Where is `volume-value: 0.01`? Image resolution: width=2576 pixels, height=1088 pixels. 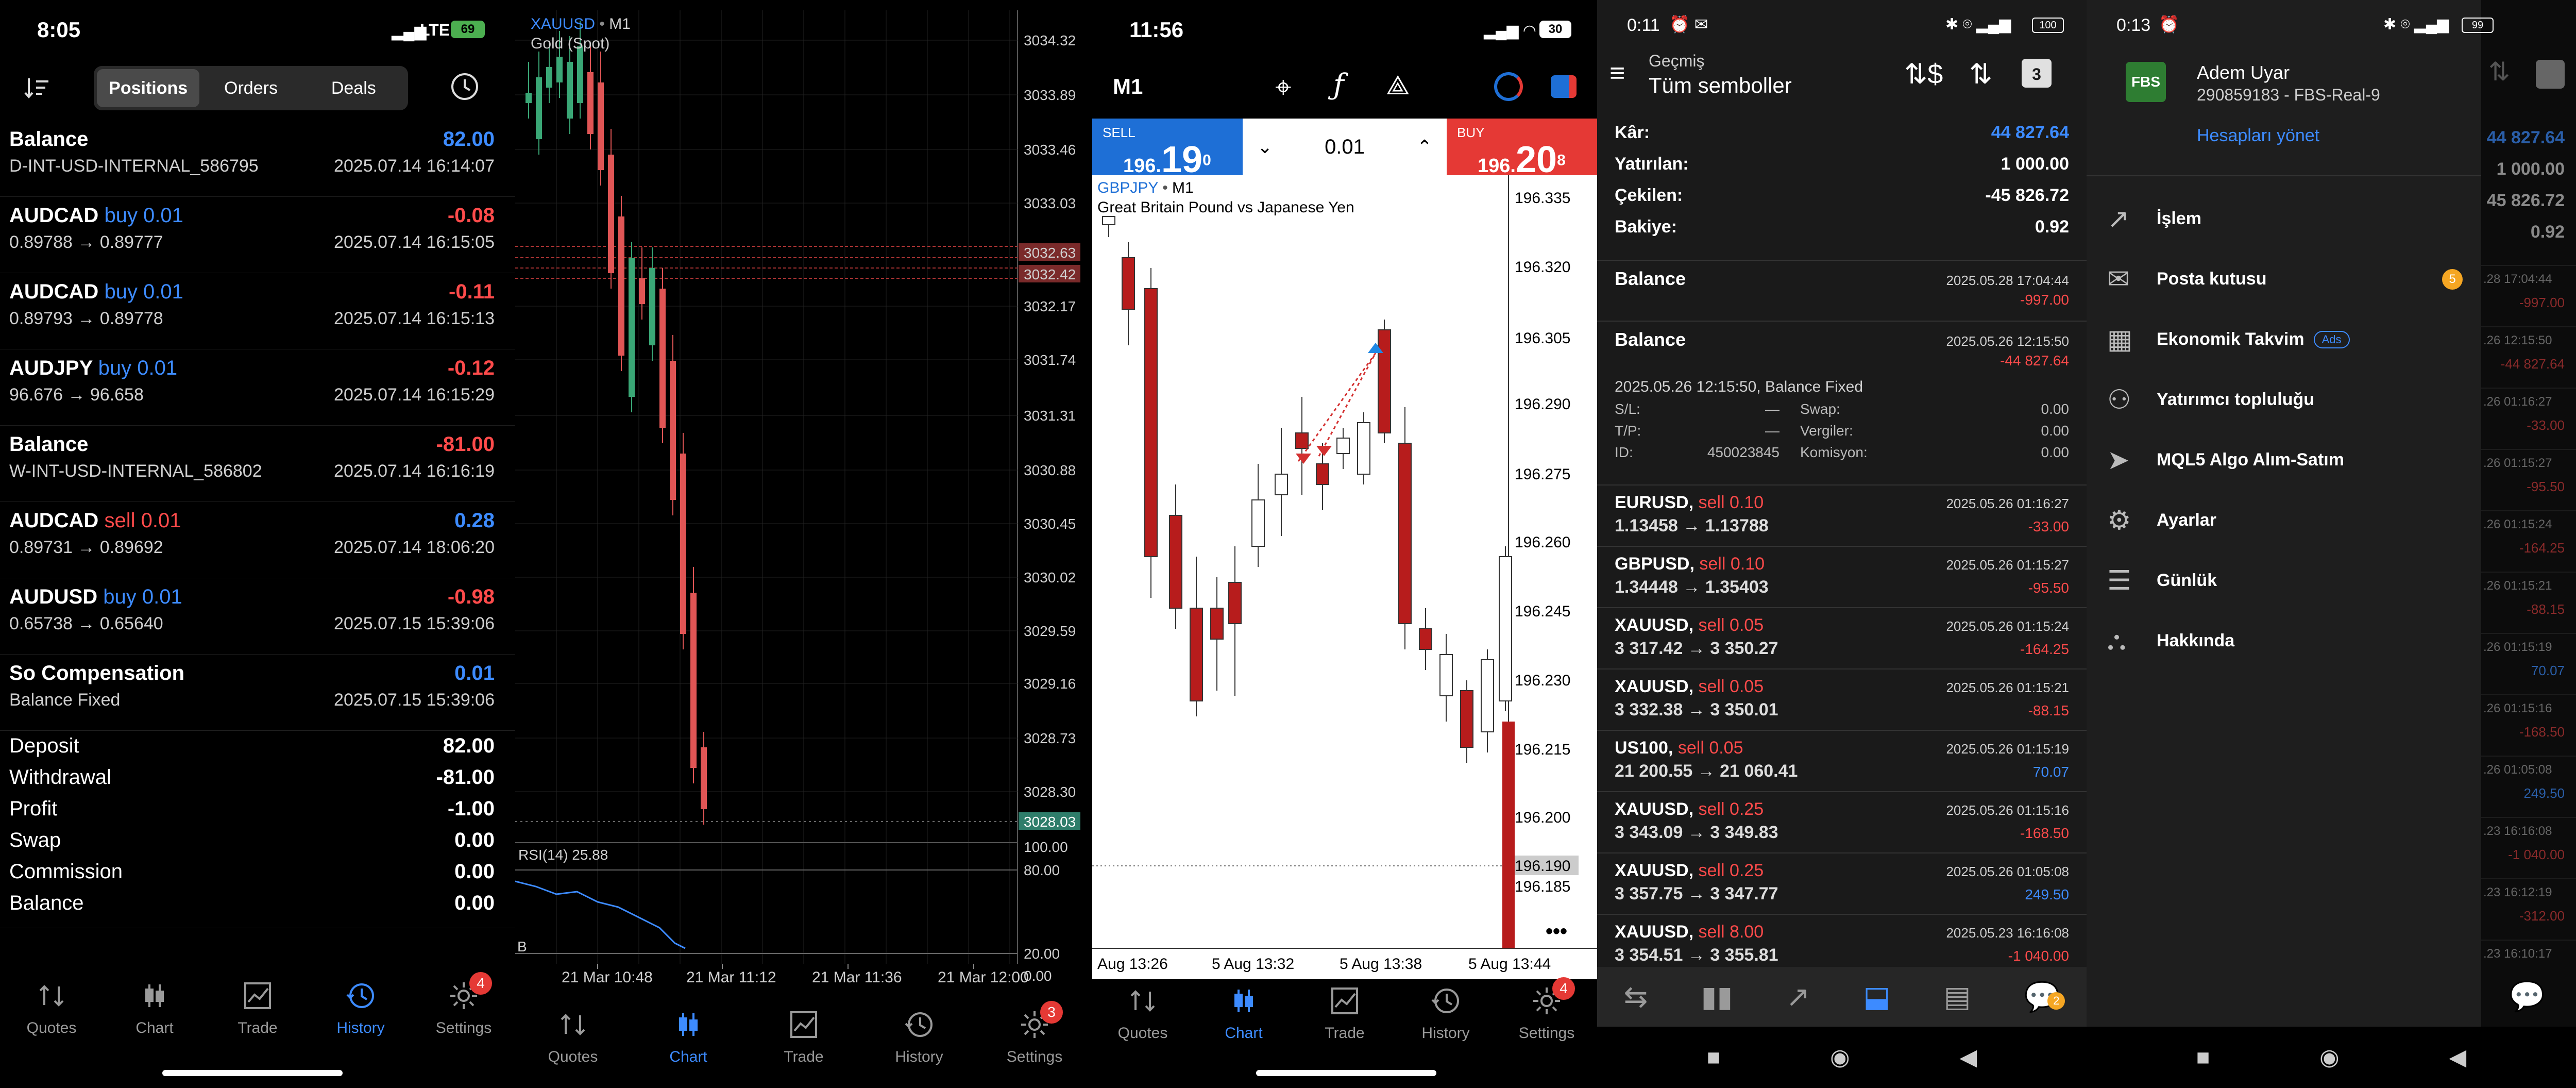 volume-value: 0.01 is located at coordinates (1345, 147).